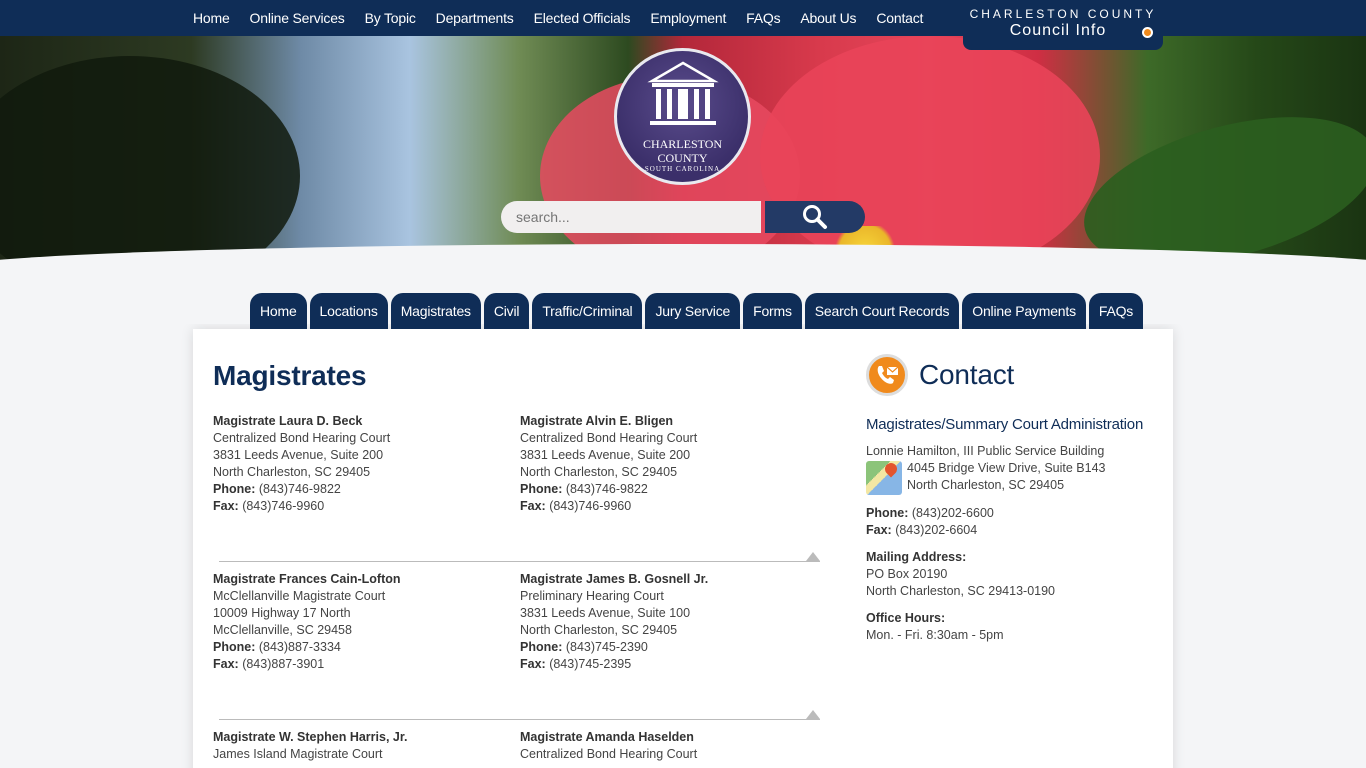 The image size is (1366, 768). I want to click on council-info-label: Council Info, so click(1058, 30).